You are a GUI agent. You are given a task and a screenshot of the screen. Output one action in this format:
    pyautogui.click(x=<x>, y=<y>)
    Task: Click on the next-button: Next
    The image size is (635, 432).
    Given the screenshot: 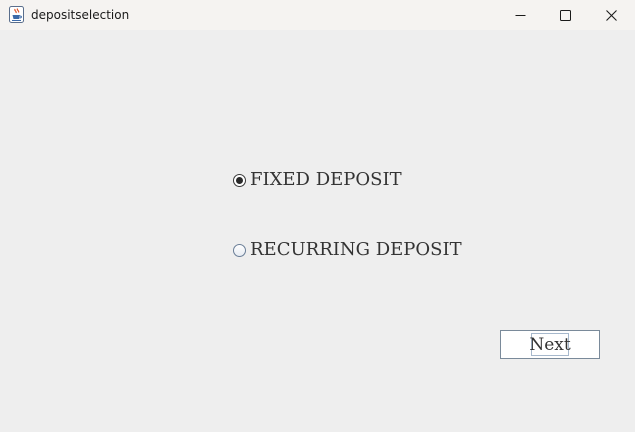 What is the action you would take?
    pyautogui.click(x=550, y=344)
    